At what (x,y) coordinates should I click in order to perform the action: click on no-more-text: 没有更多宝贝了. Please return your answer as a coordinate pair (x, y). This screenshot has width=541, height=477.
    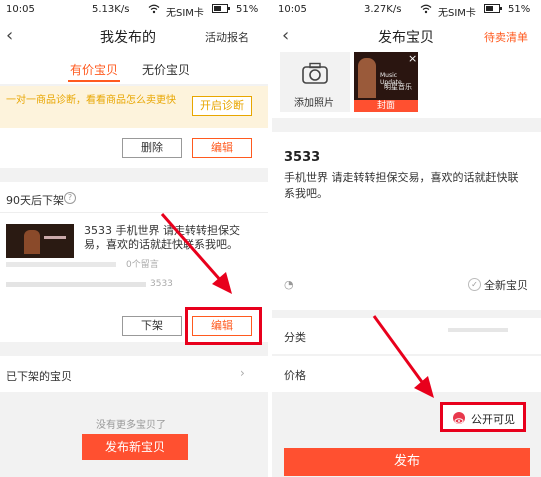
    Looking at the image, I should click on (131, 425).